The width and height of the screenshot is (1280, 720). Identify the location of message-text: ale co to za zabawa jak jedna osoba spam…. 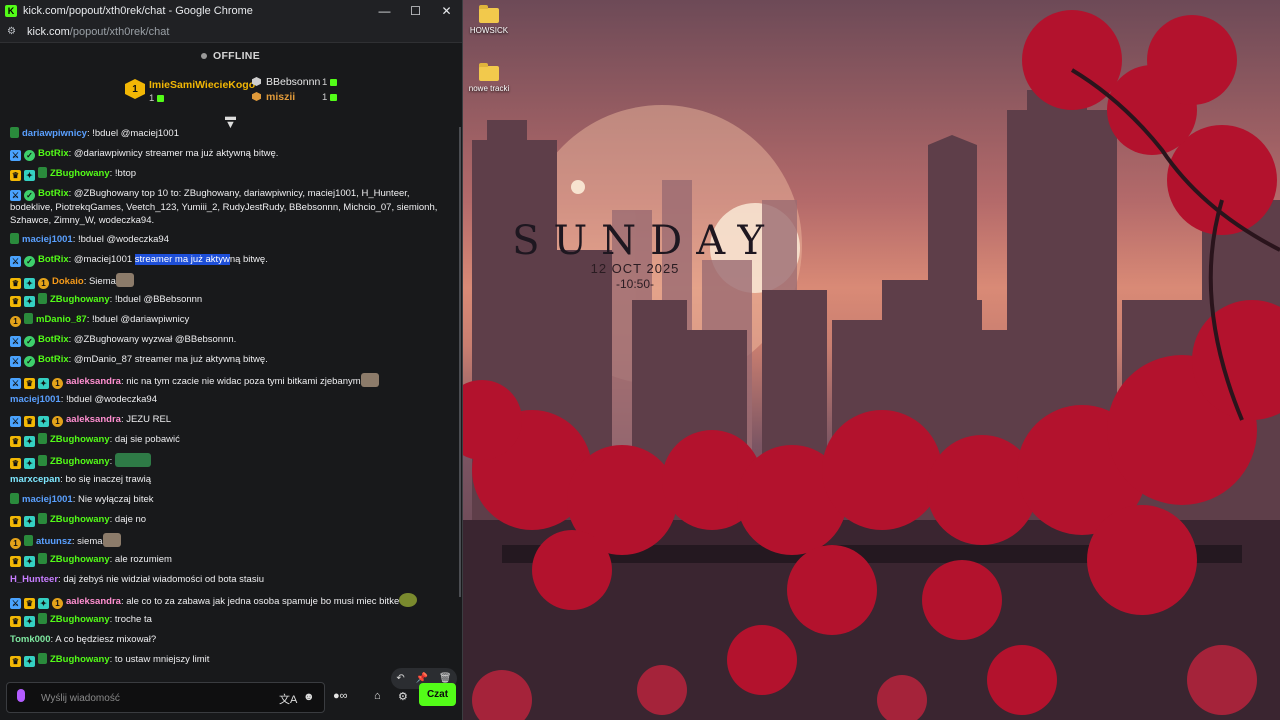
(263, 601).